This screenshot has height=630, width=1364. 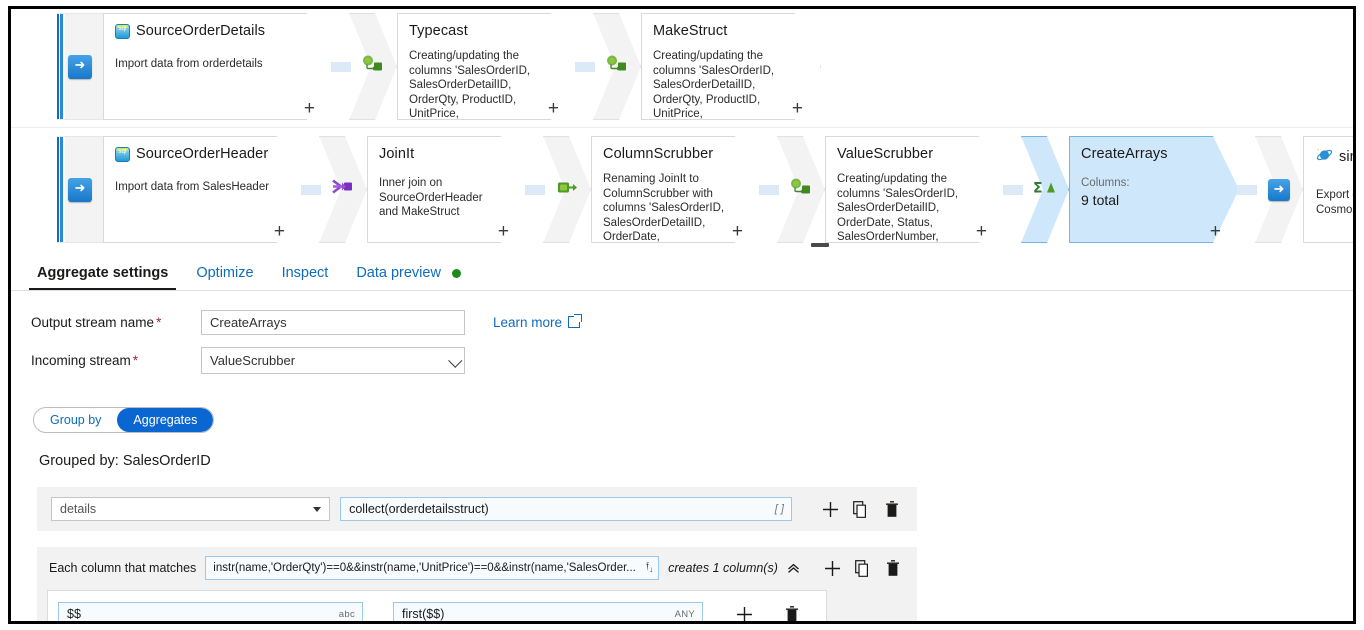 What do you see at coordinates (78, 509) in the screenshot?
I see `aggregate-column-value: details` at bounding box center [78, 509].